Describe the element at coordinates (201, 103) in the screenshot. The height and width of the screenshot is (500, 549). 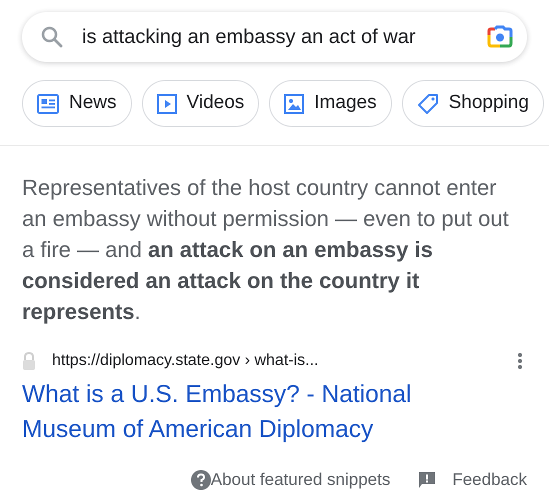
I see `filter-chip: Videos` at that location.